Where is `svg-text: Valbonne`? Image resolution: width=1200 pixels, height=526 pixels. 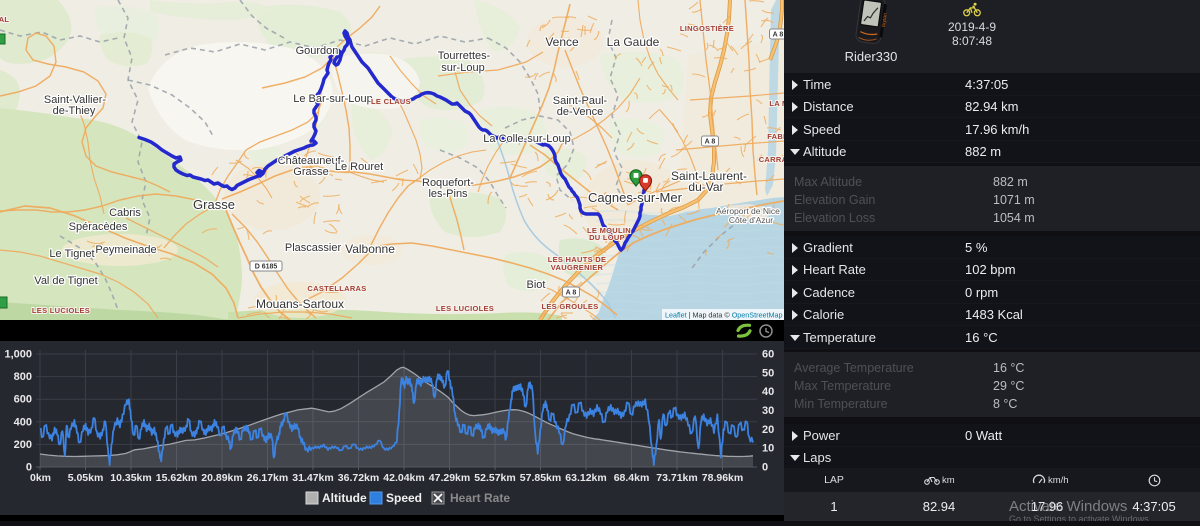 svg-text: Valbonne is located at coordinates (370, 249).